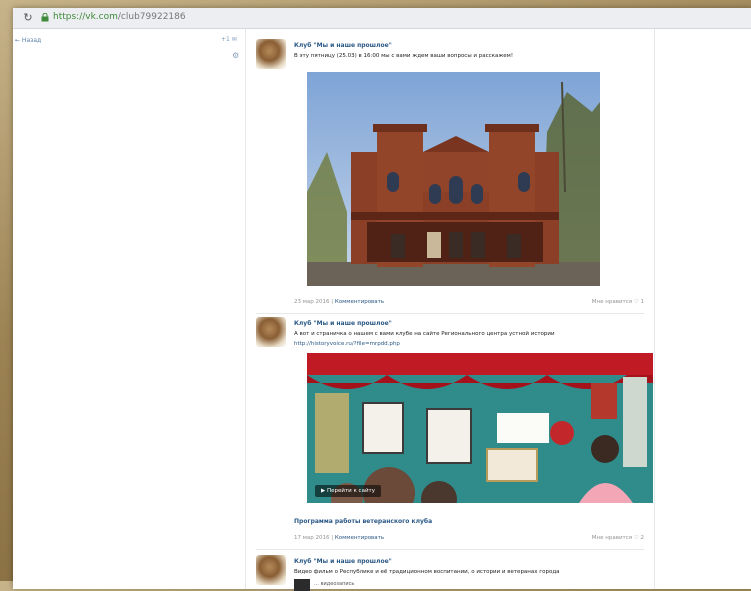  What do you see at coordinates (45, 17) in the screenshot?
I see `lock-icon` at bounding box center [45, 17].